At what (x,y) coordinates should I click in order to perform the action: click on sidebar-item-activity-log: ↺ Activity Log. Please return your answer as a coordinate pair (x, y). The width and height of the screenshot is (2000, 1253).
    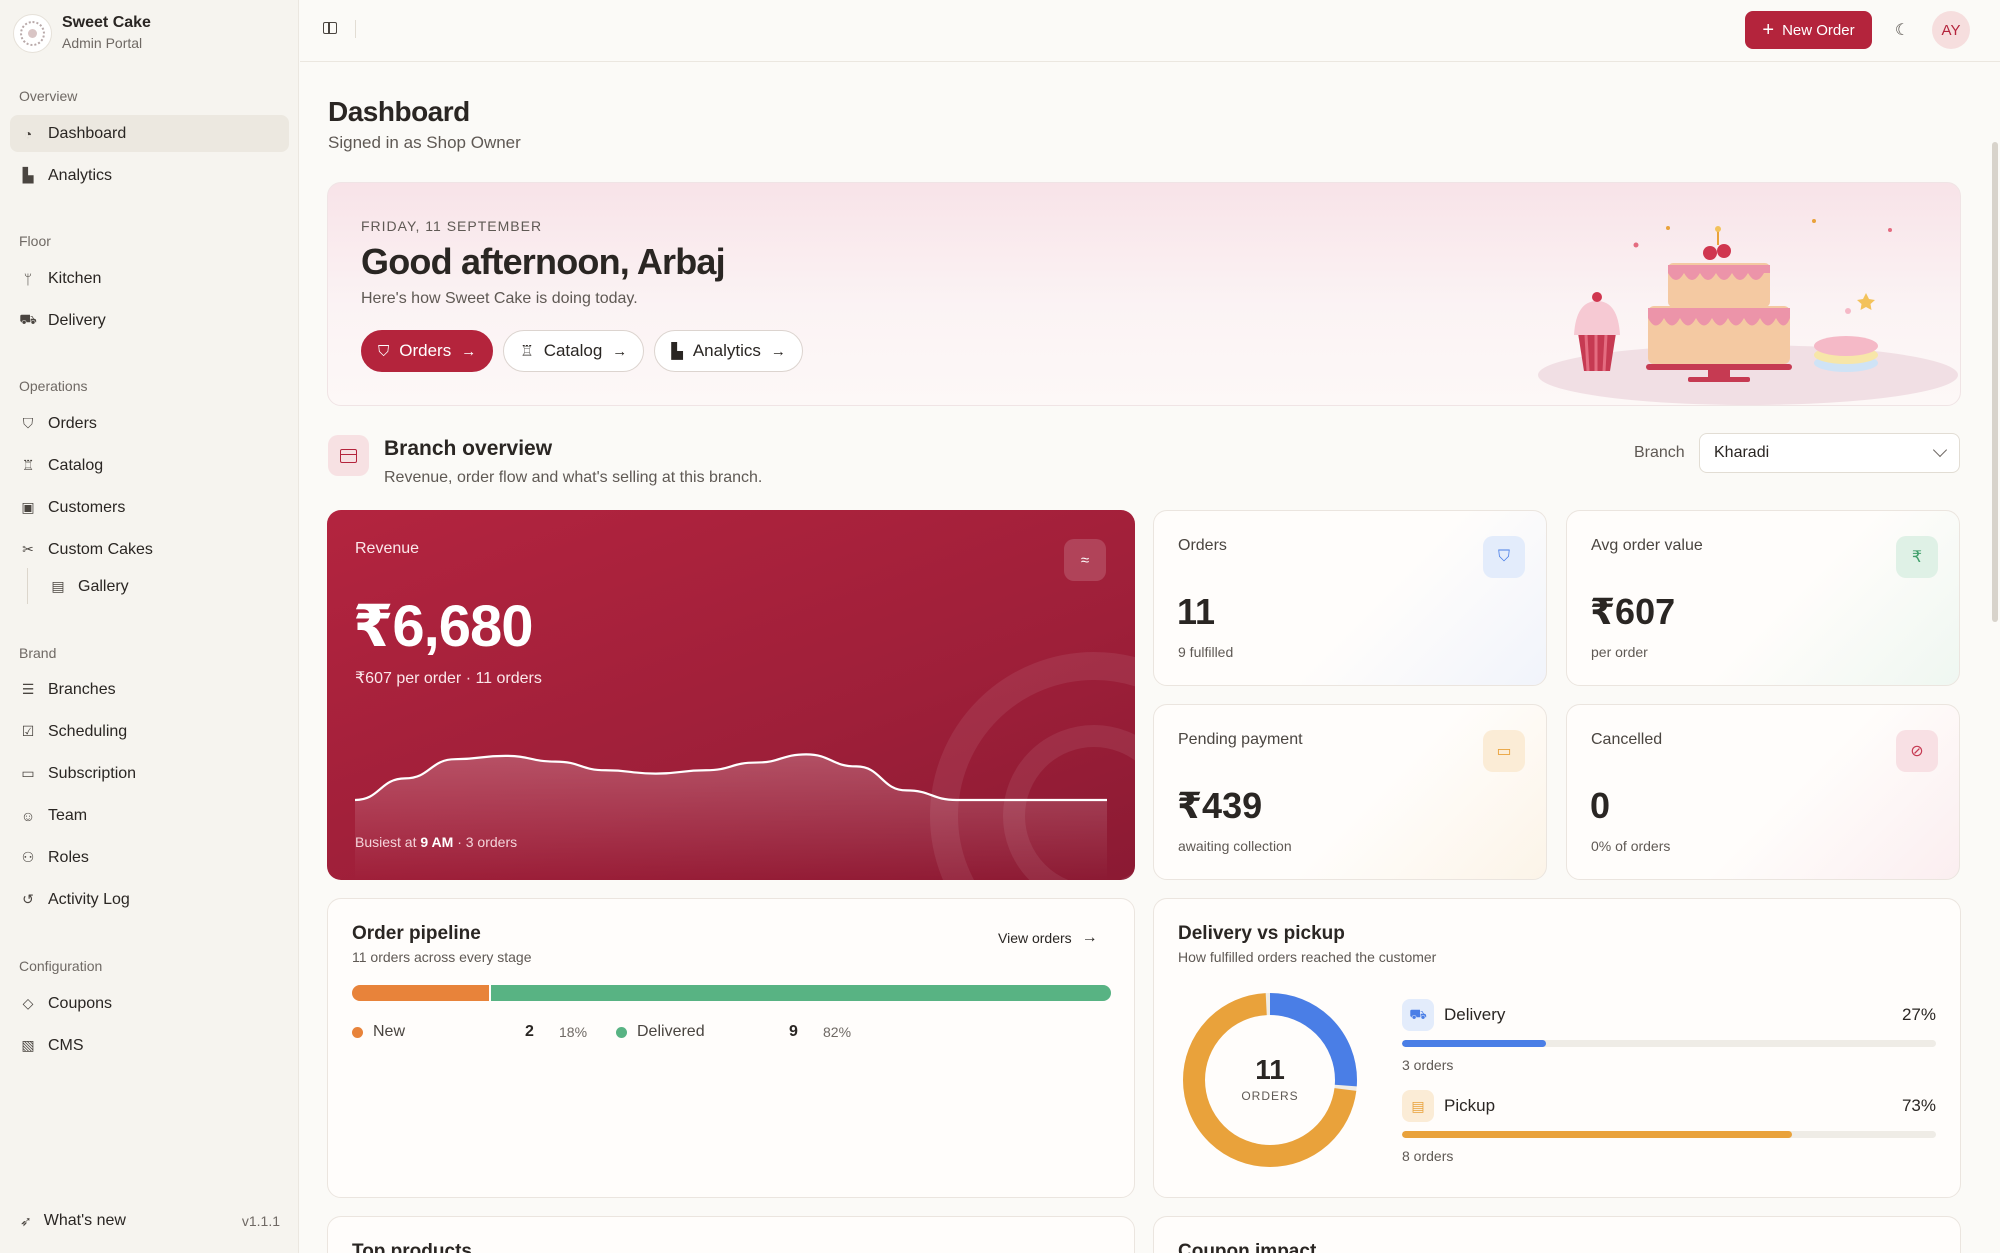
    Looking at the image, I should click on (149, 899).